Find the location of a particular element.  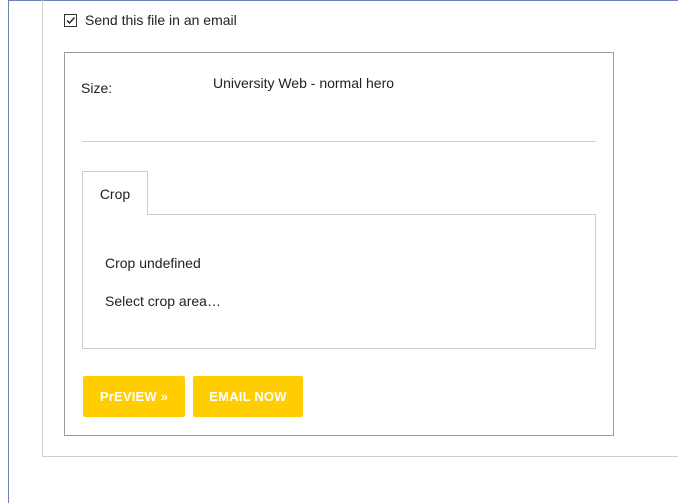

send-email-label: Send this file in an email is located at coordinates (161, 20).